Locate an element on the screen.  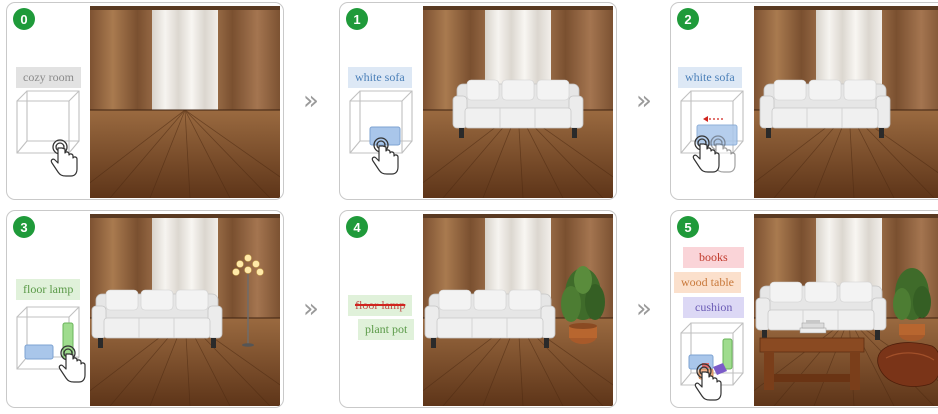
prompt-label-cozy-room: cozy room is located at coordinates (48, 77).